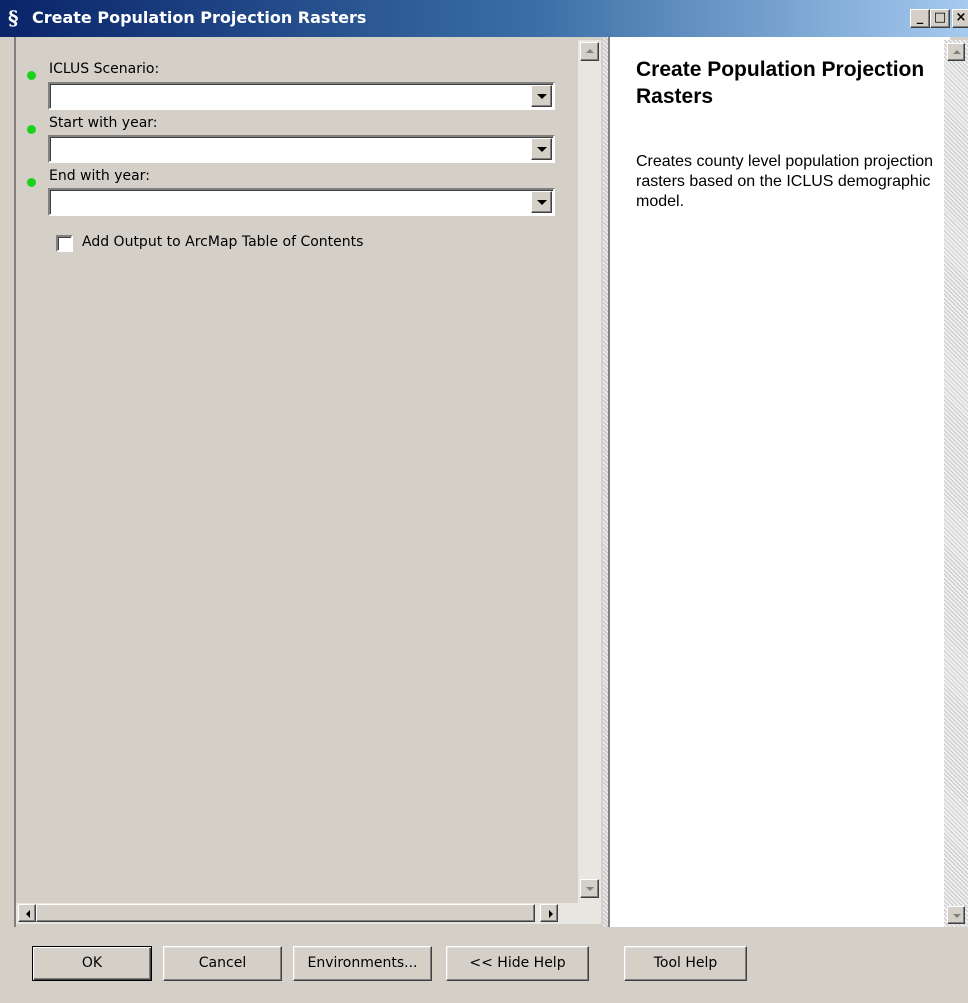  I want to click on add-output-label: Add Output to ArcMap Table of Contents, so click(222, 242).